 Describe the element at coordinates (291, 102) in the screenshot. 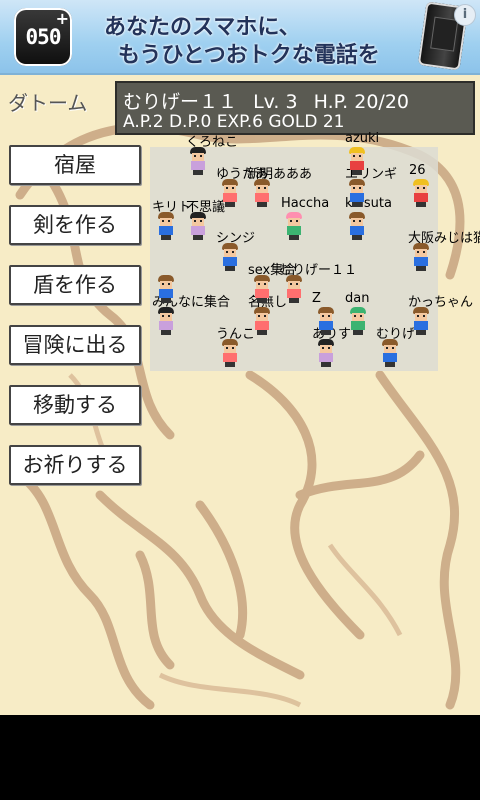

I see `level-value: 3` at that location.